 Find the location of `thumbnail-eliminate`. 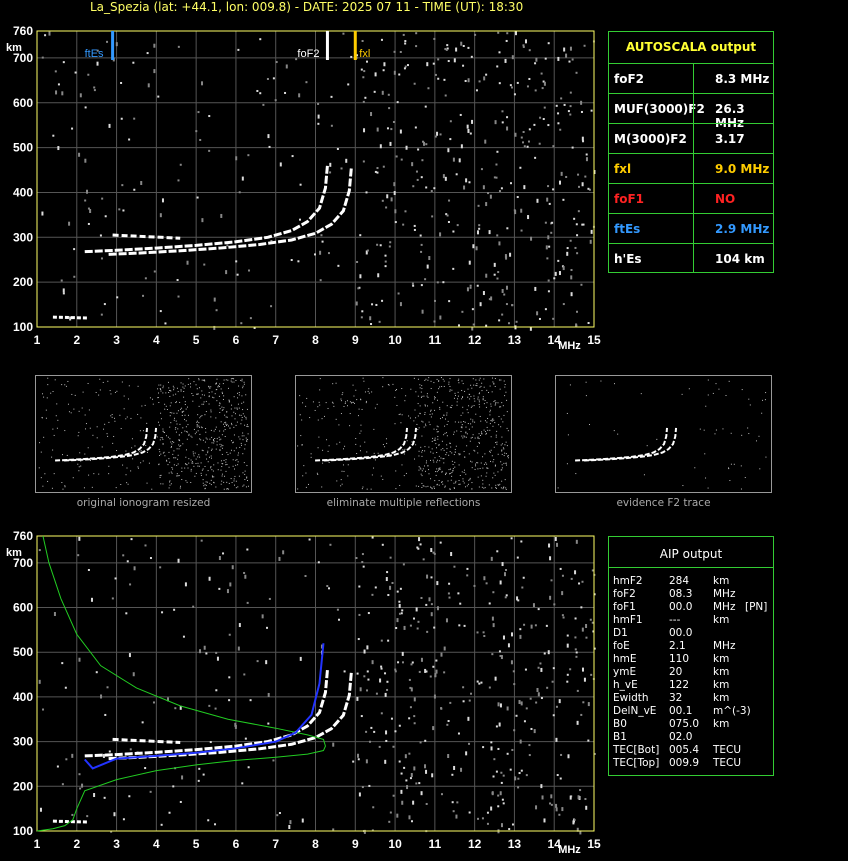

thumbnail-eliminate is located at coordinates (403, 434).